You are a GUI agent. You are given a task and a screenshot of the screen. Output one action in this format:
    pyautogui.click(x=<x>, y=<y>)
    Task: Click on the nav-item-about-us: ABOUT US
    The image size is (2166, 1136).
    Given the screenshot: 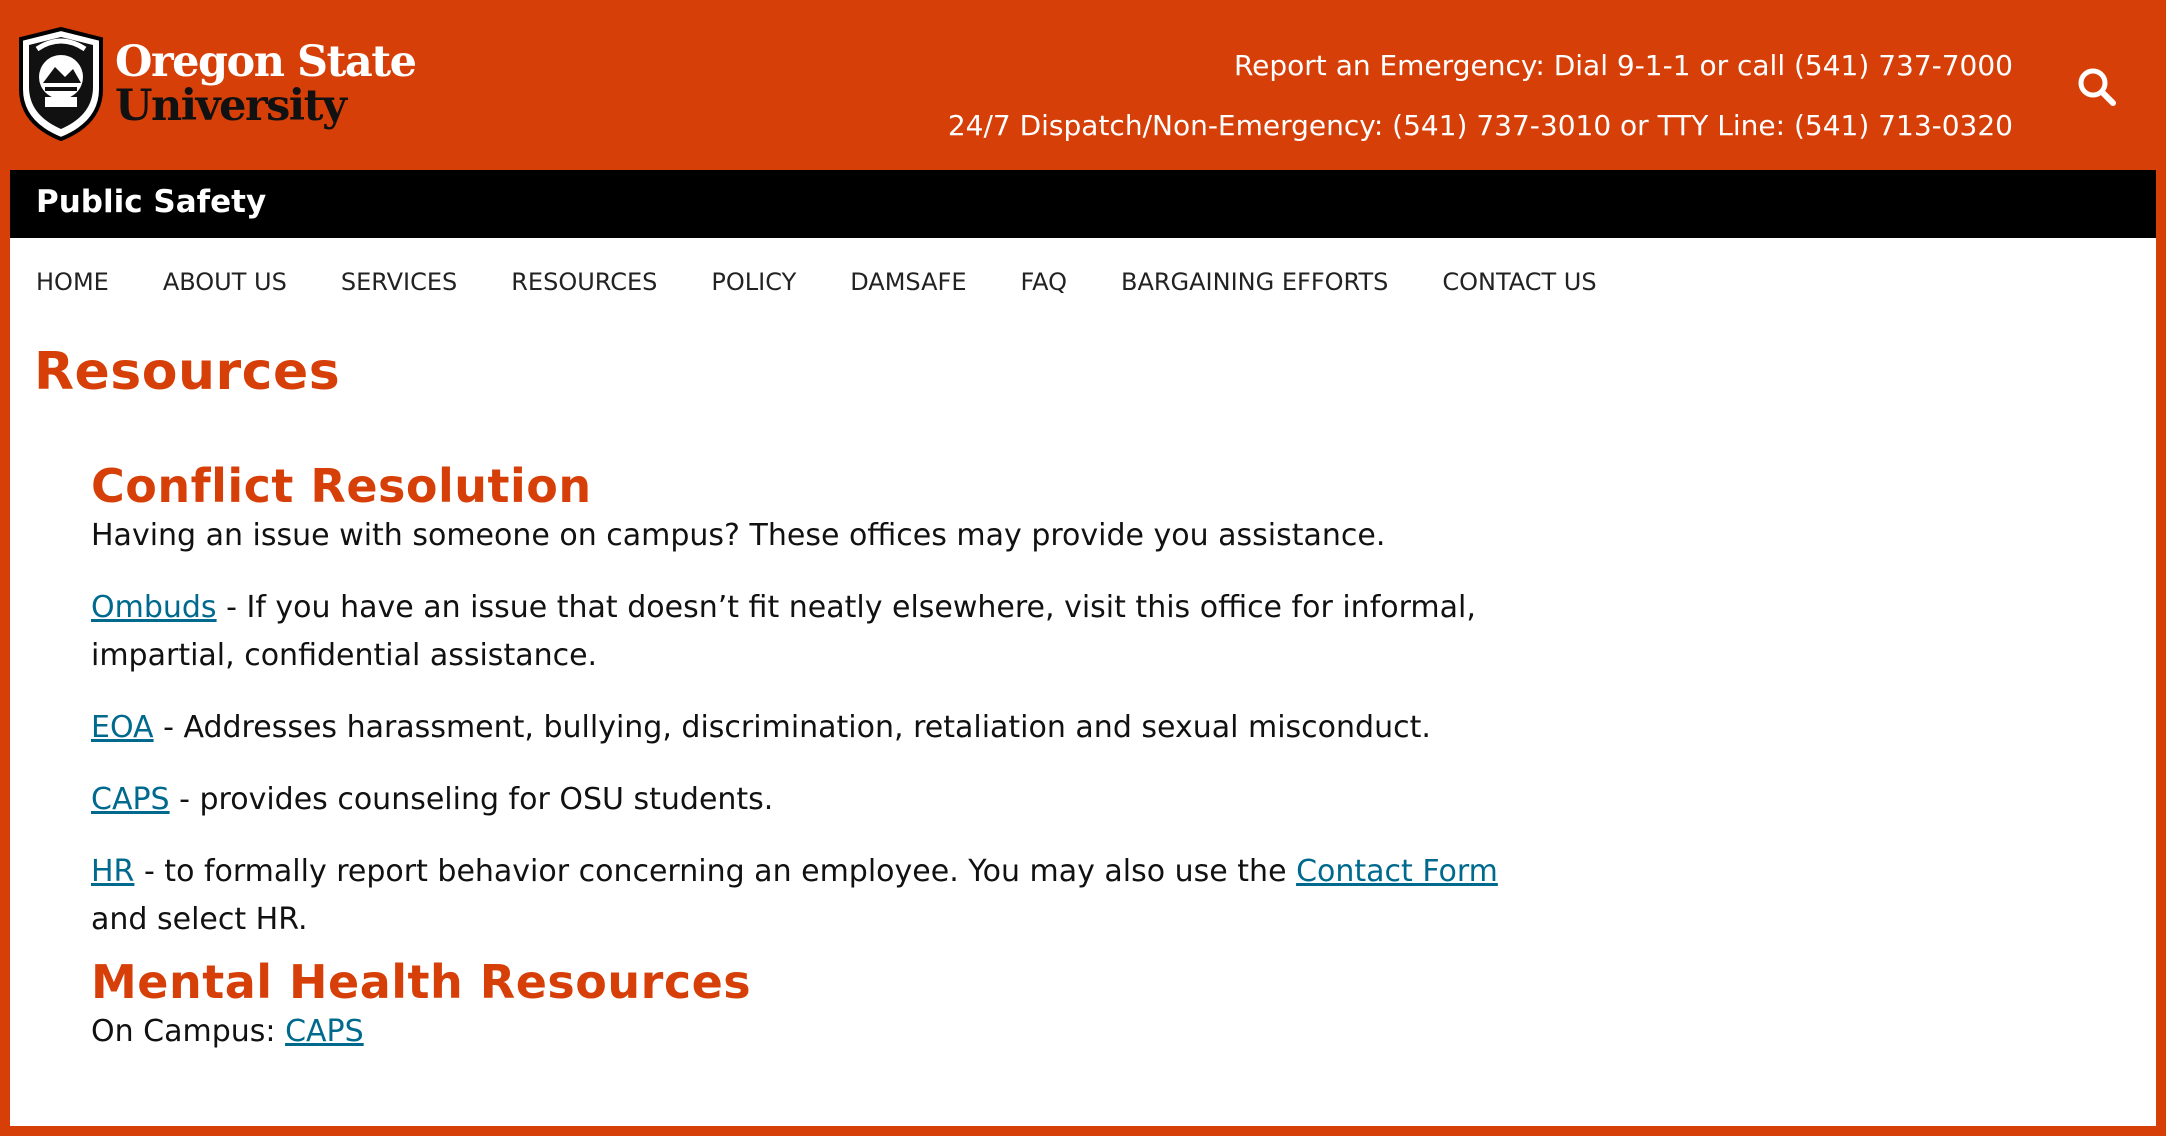 What is the action you would take?
    pyautogui.click(x=225, y=290)
    